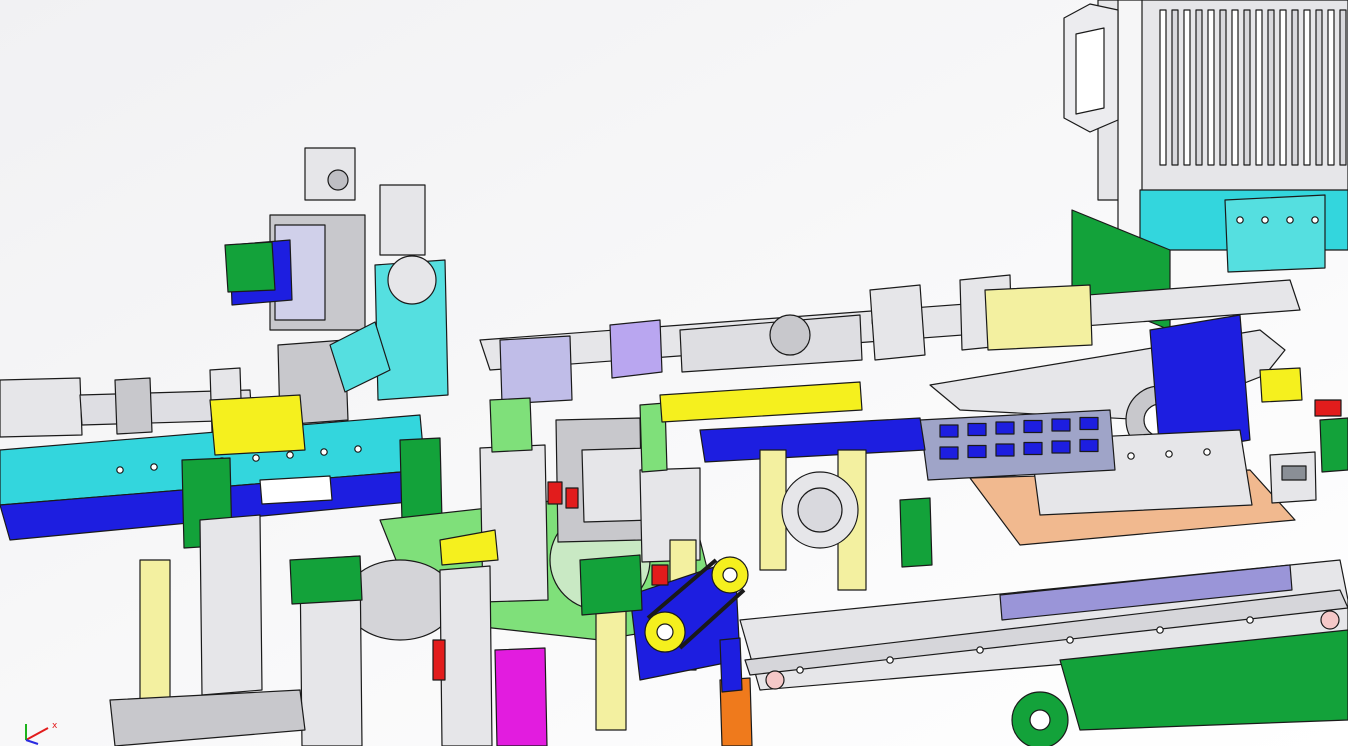 The height and width of the screenshot is (746, 1348). I want to click on magenta-column, so click(521, 696).